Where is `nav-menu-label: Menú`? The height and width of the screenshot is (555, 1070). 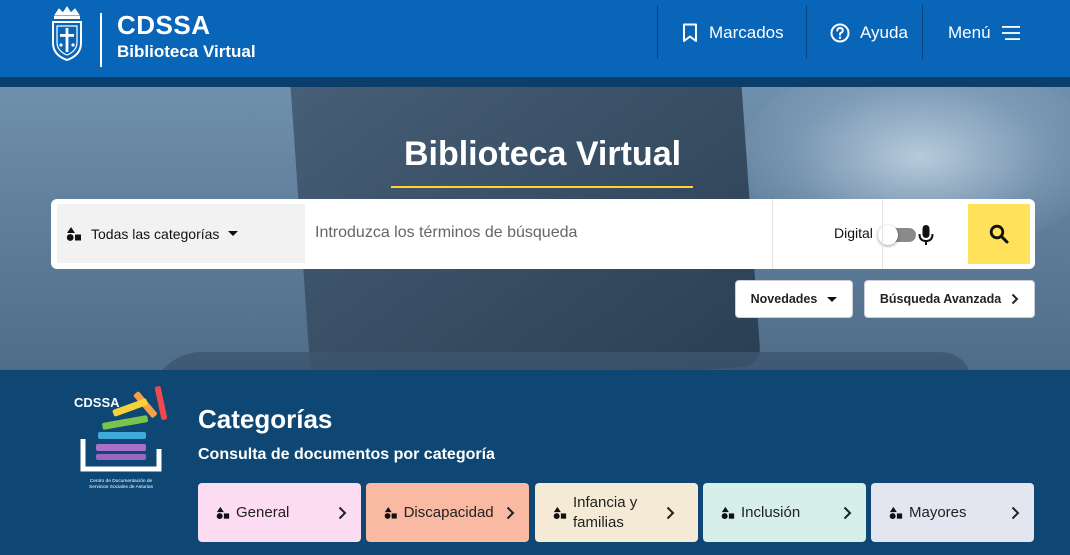
nav-menu-label: Menú is located at coordinates (969, 32).